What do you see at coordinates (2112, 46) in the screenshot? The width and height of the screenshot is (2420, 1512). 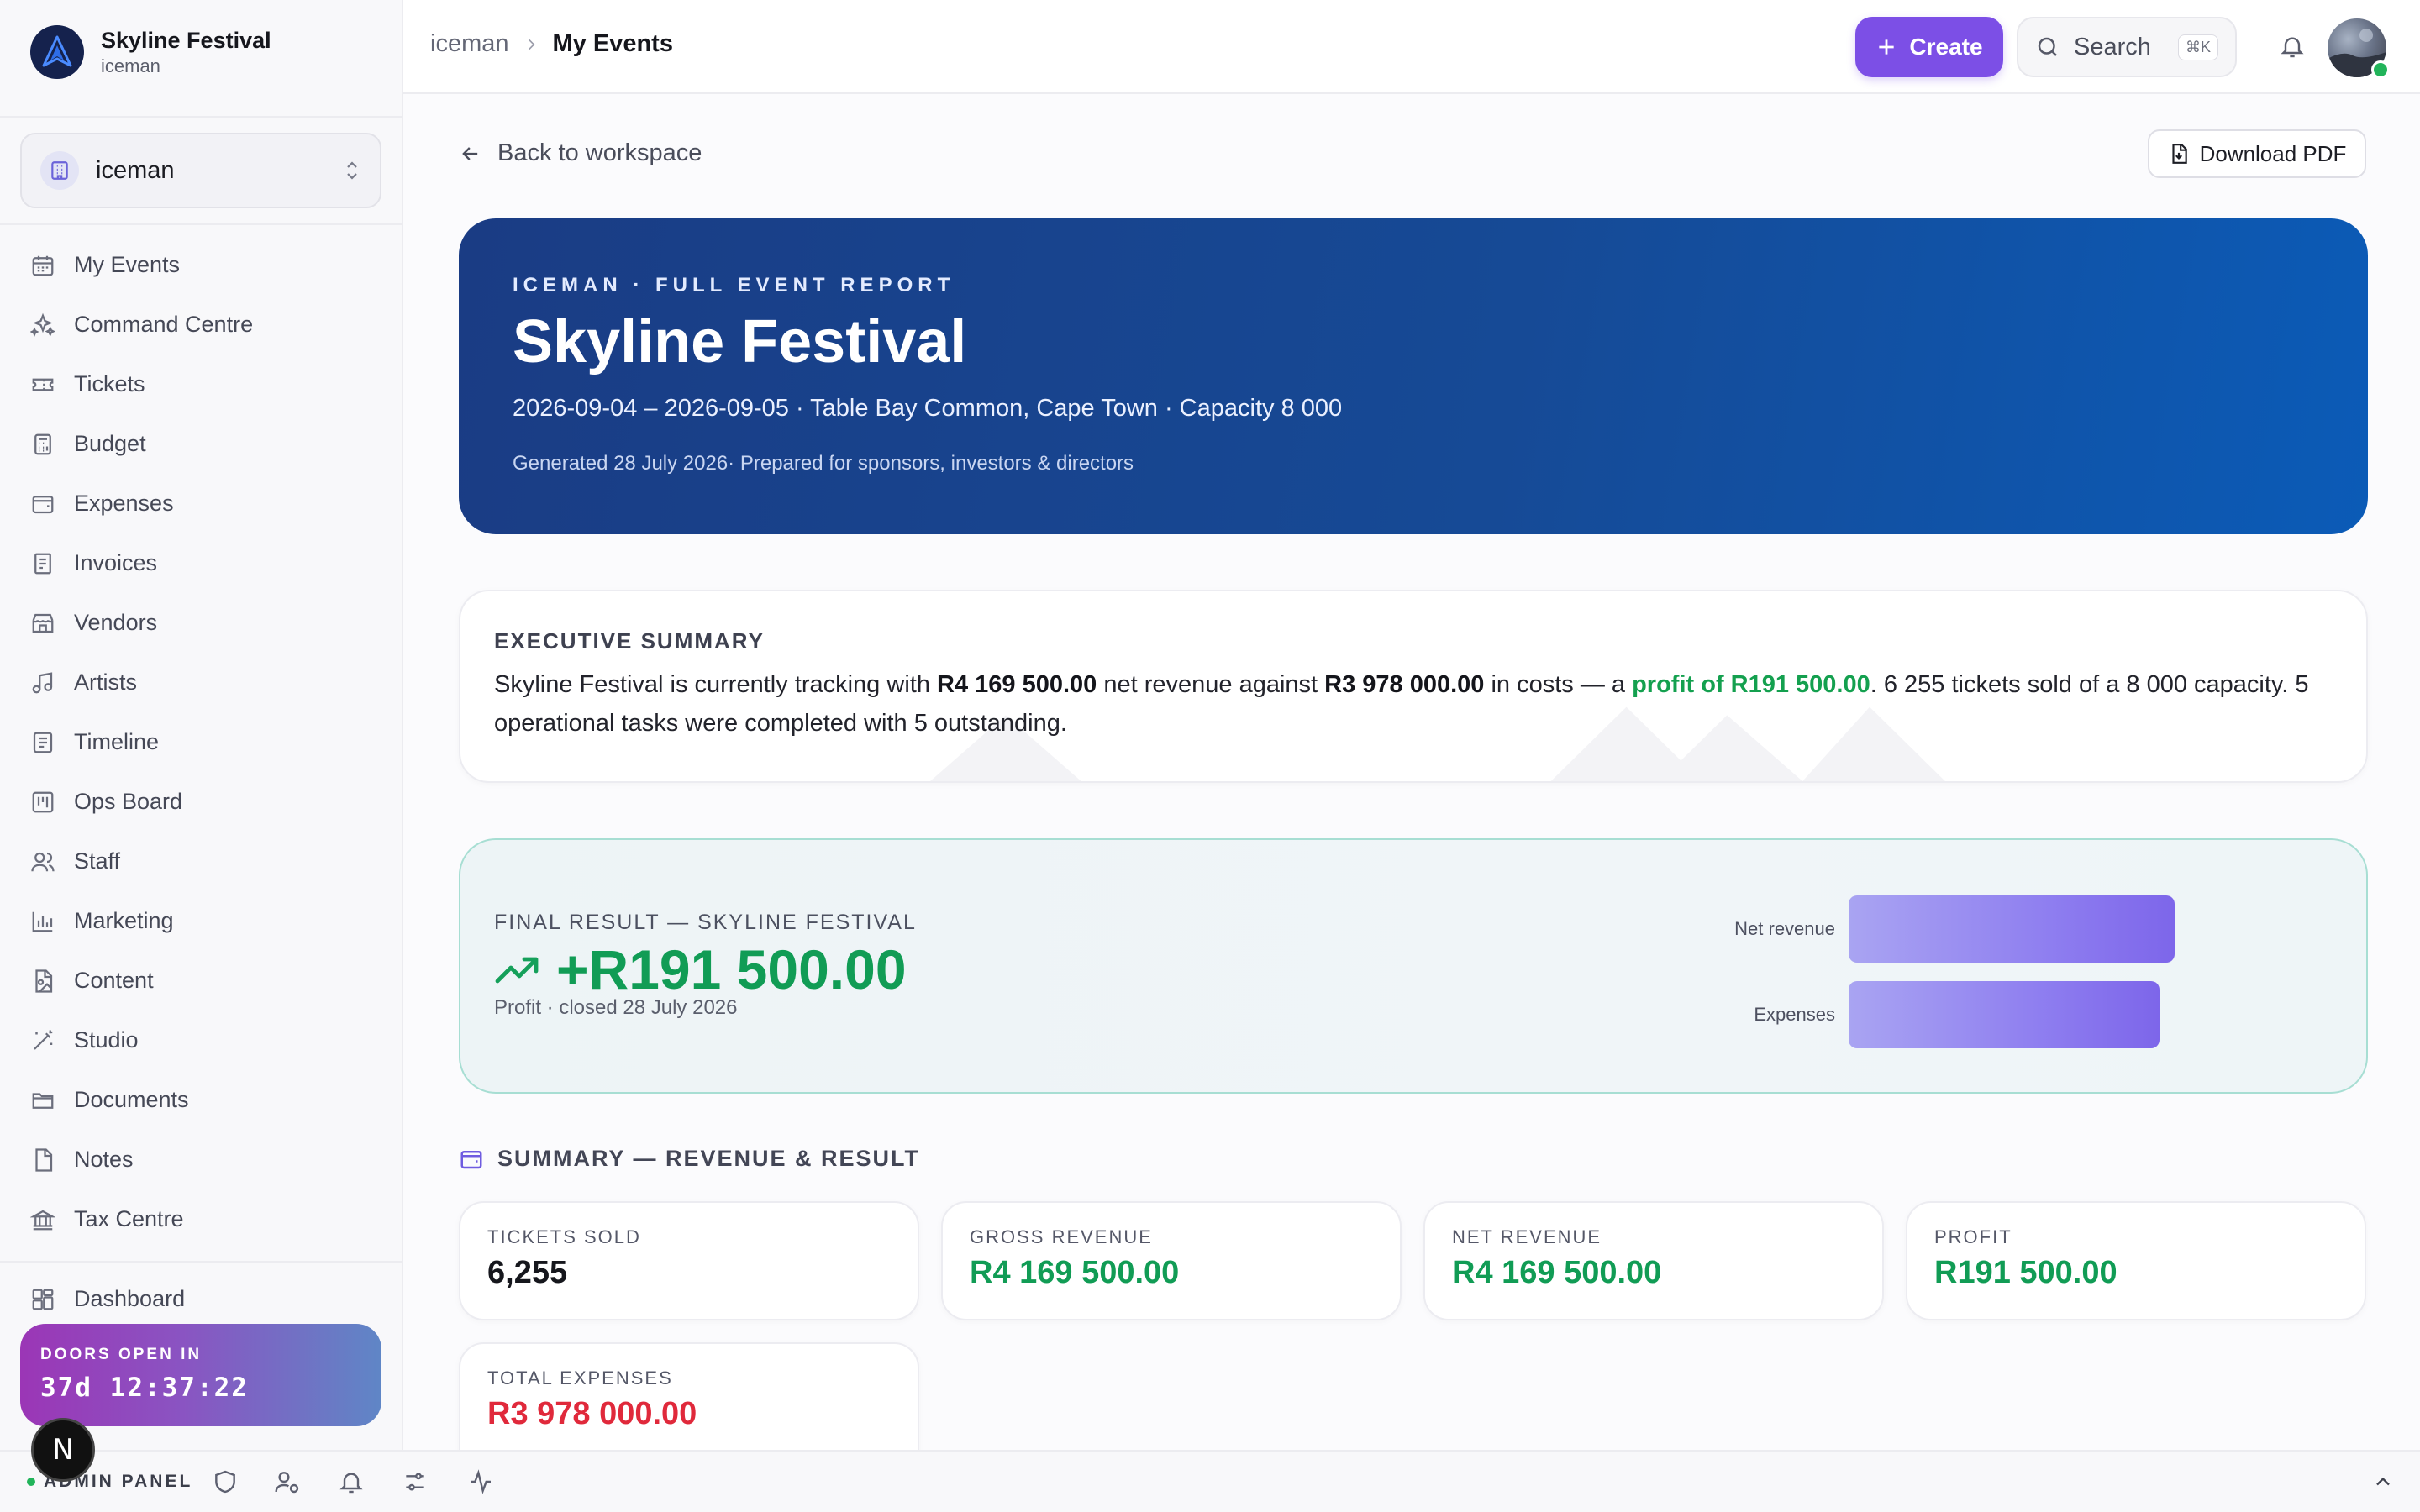 I see `search-label: Search` at bounding box center [2112, 46].